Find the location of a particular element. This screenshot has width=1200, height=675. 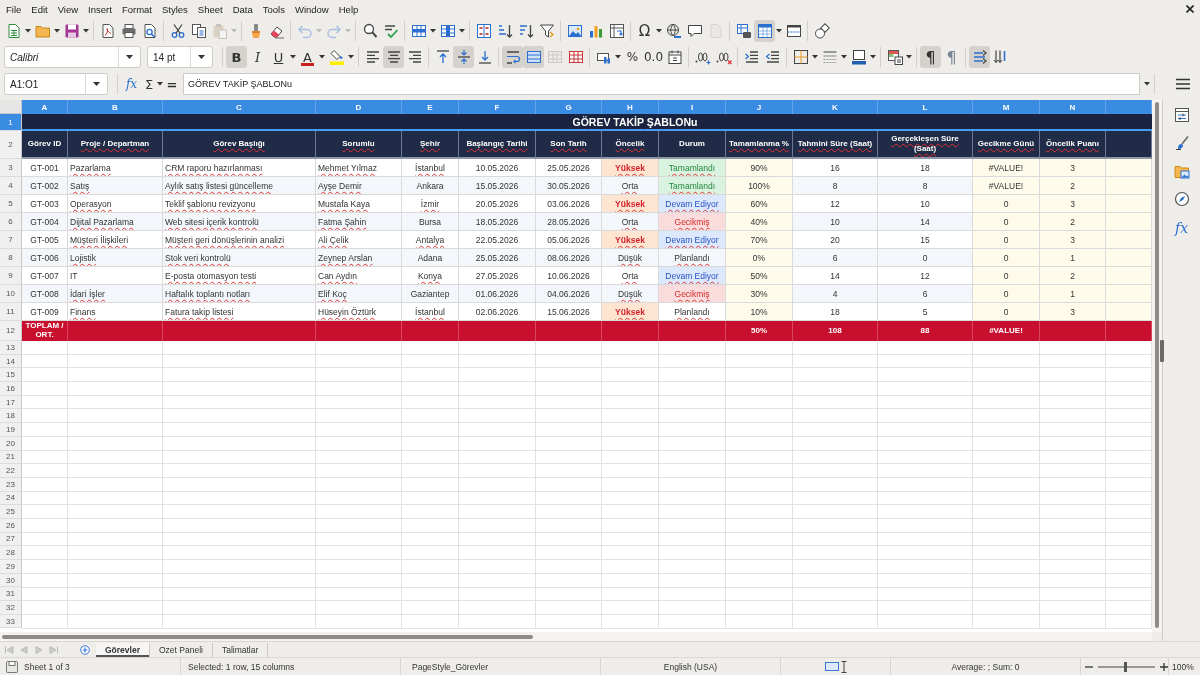

menu-item: Window is located at coordinates (311, 9).